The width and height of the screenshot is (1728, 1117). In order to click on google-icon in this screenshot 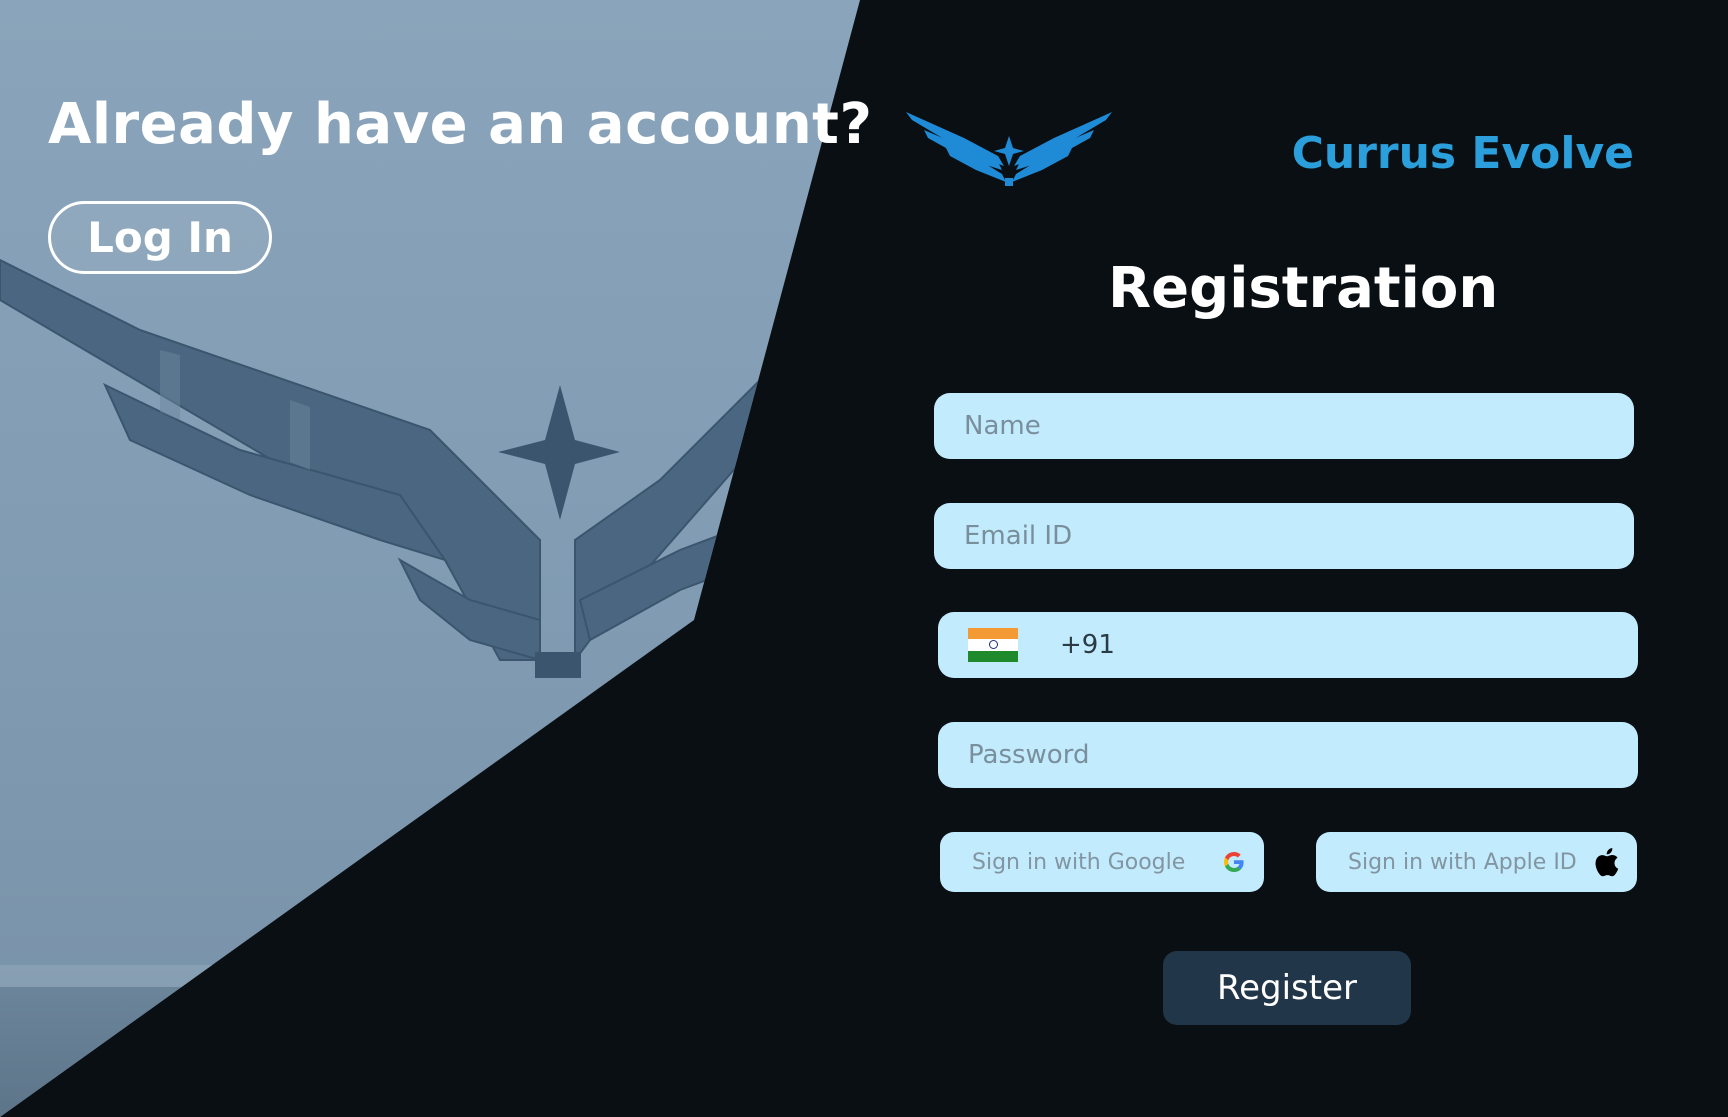, I will do `click(1234, 862)`.